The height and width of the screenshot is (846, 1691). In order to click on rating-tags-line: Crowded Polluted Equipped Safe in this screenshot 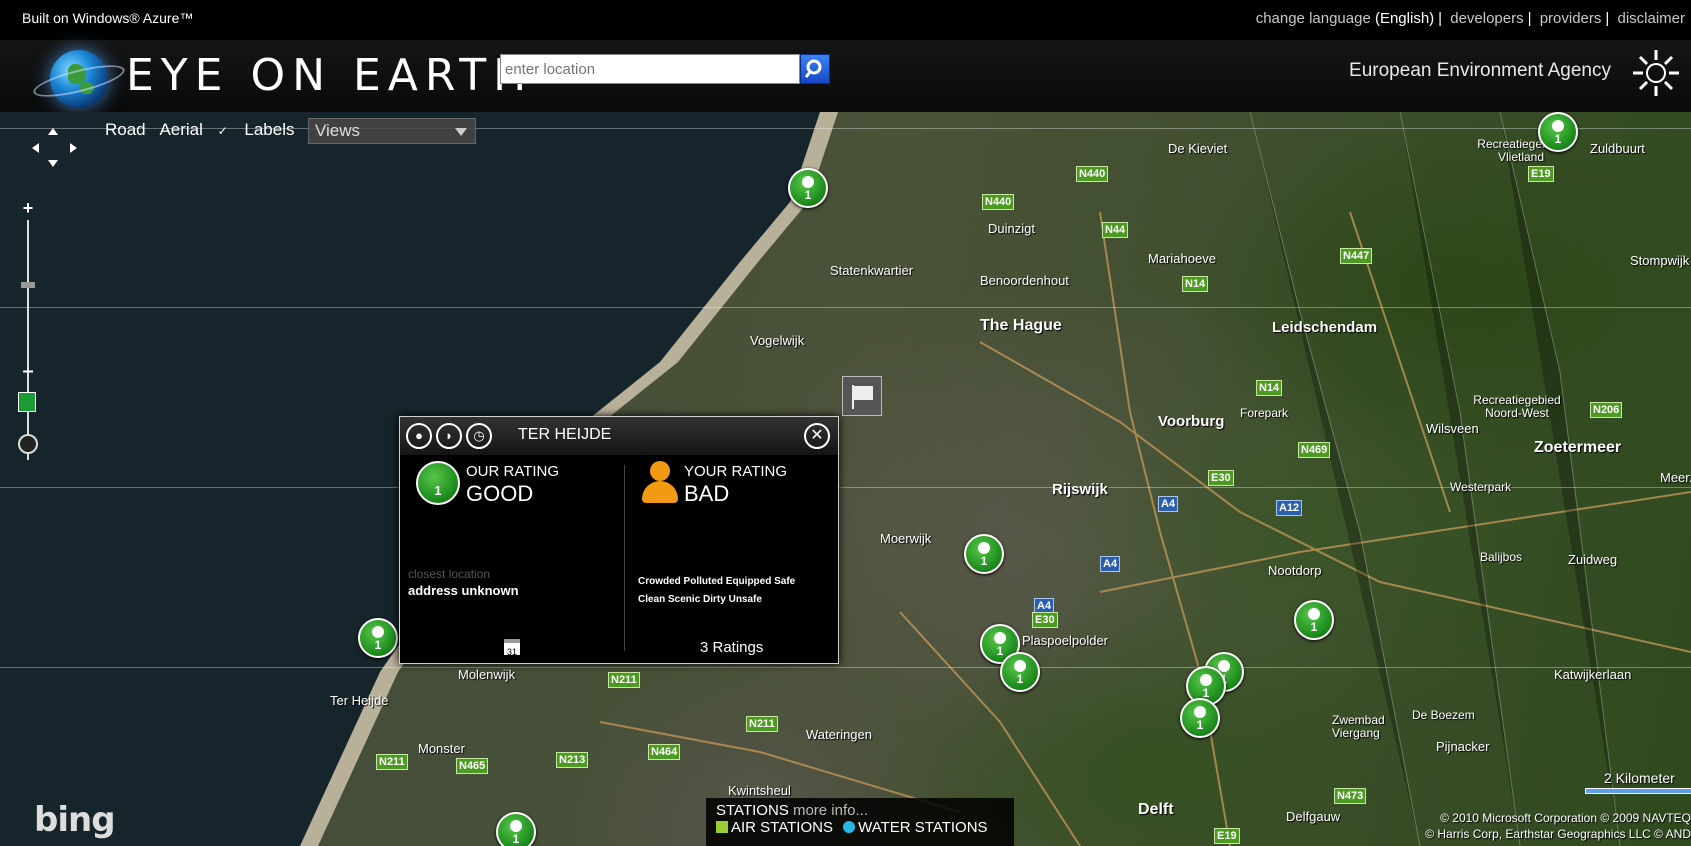, I will do `click(736, 582)`.